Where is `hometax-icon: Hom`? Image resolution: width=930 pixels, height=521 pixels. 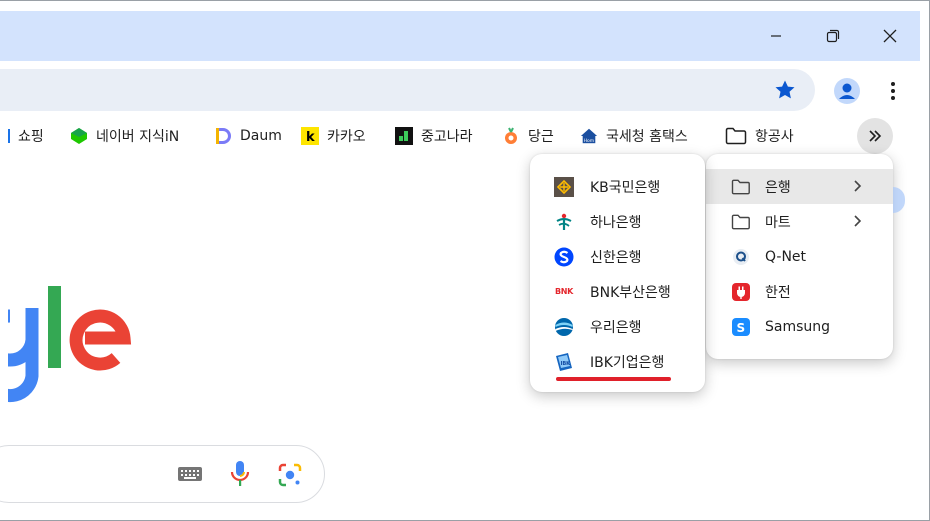
hometax-icon: Hom is located at coordinates (589, 136).